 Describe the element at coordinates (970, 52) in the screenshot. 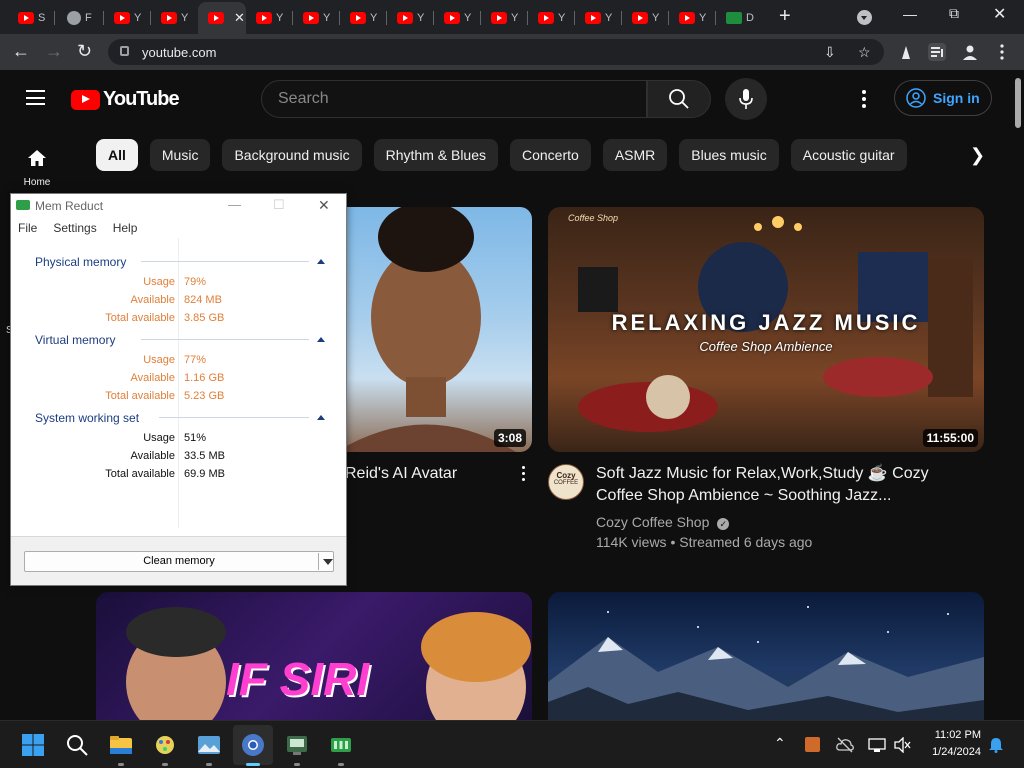

I see `profile-icon` at that location.